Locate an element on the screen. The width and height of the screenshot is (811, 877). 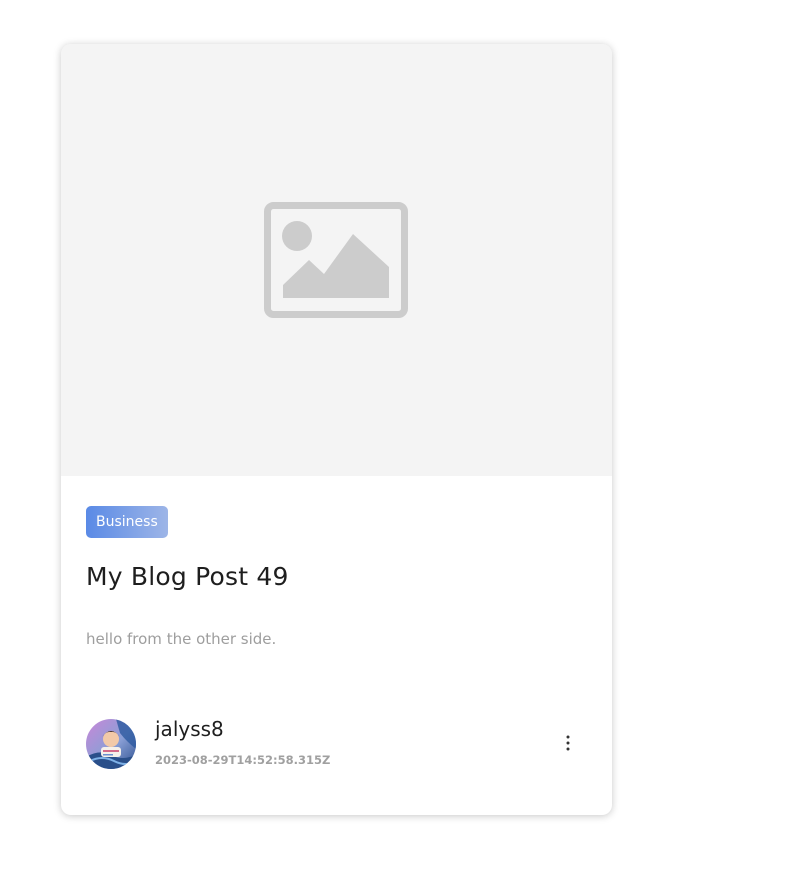
category-badge: Business is located at coordinates (127, 522).